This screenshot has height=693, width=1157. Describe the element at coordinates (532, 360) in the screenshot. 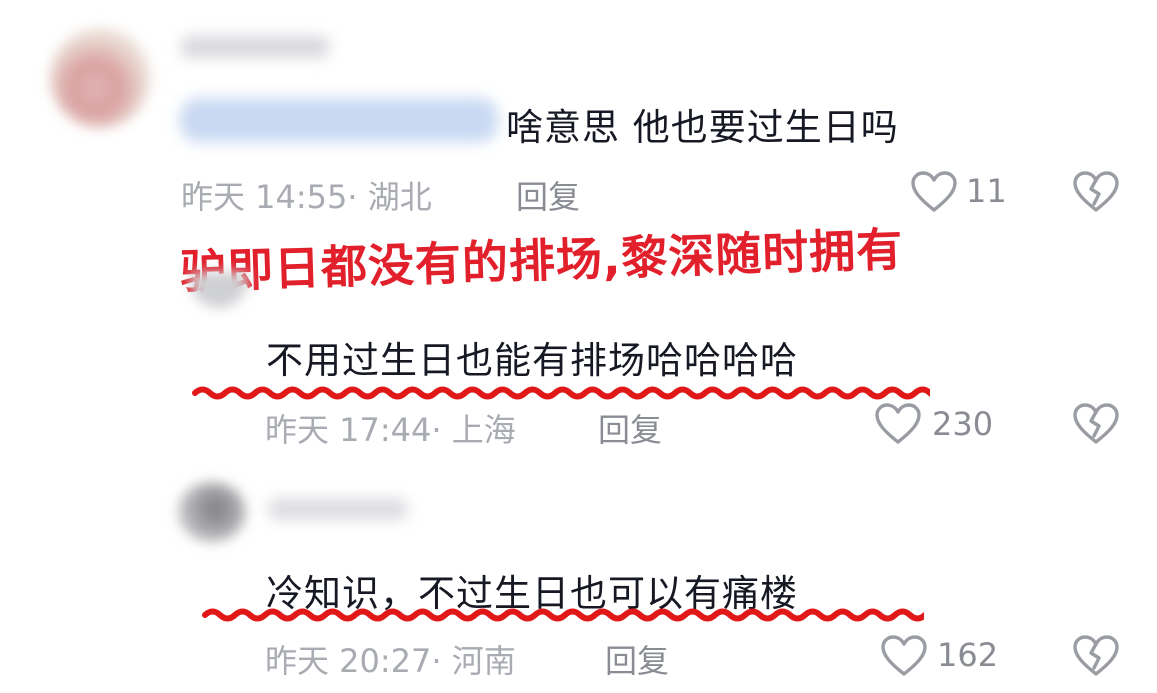

I see `comment-text: 不用过生日也能有排场哈哈哈哈` at that location.